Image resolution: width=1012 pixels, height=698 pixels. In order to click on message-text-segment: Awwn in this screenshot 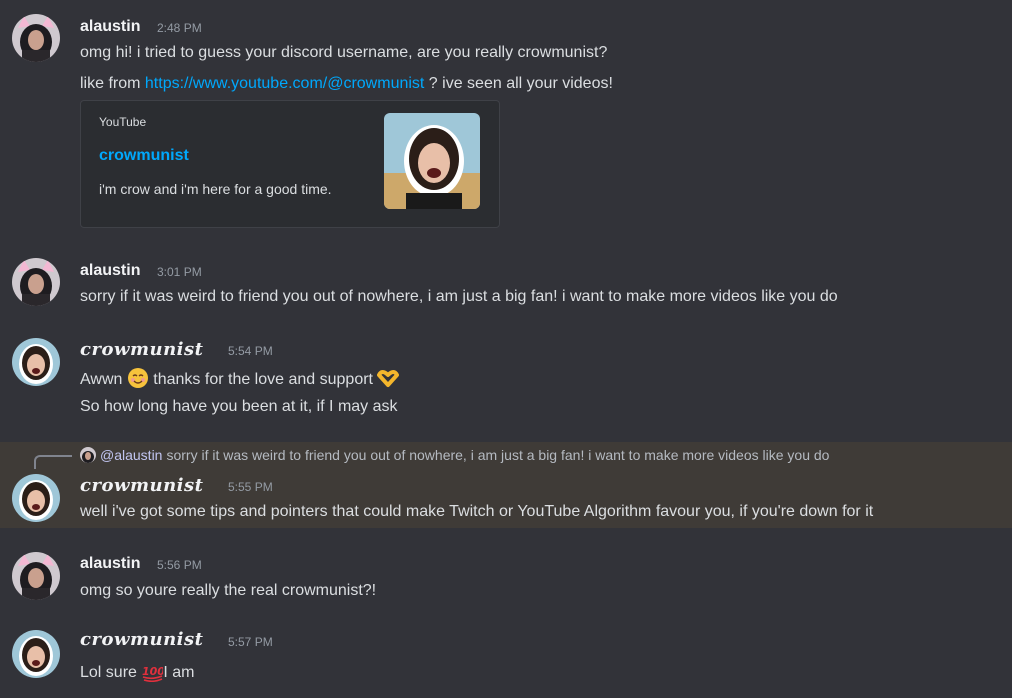, I will do `click(103, 379)`.